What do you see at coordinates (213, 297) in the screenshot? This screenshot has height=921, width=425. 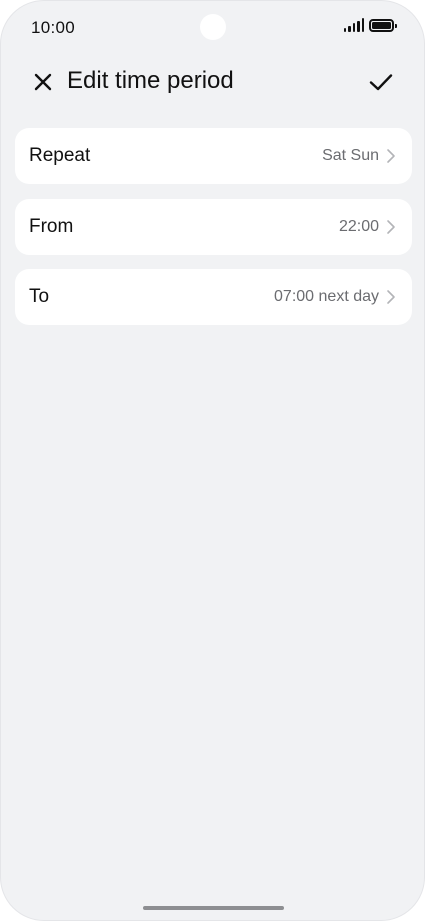 I see `to-setting: To 07:00 next day` at bounding box center [213, 297].